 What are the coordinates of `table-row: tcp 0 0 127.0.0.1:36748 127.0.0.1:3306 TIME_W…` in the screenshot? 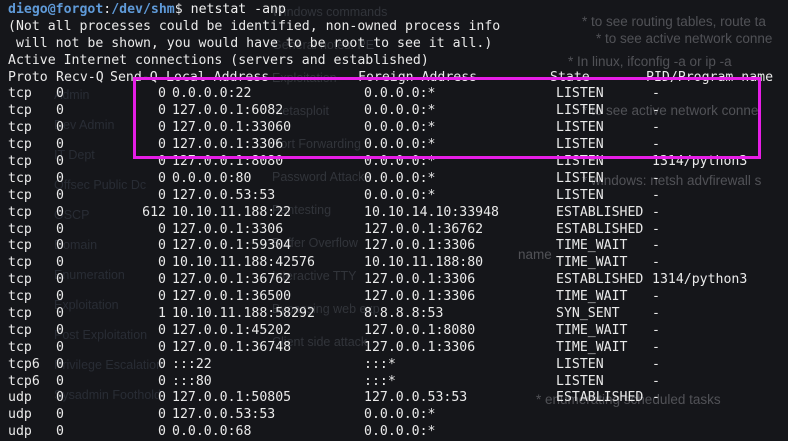 It's located at (398, 348).